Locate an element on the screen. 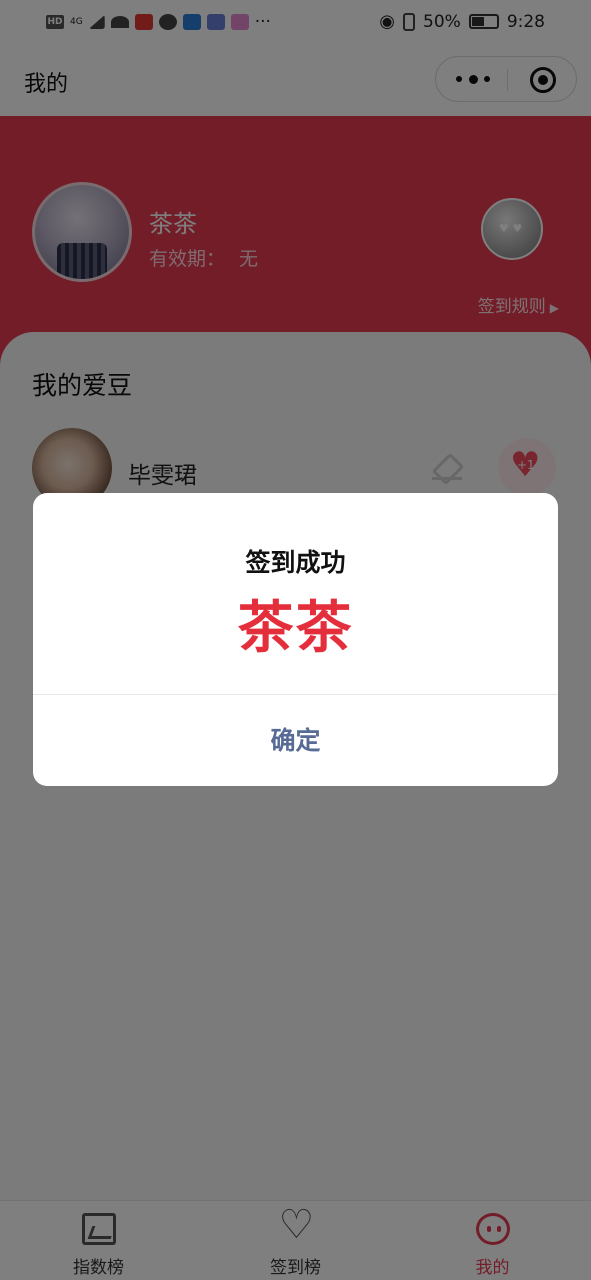 Image resolution: width=591 pixels, height=1280 pixels. dialog-title: 签到成功 is located at coordinates (295, 562).